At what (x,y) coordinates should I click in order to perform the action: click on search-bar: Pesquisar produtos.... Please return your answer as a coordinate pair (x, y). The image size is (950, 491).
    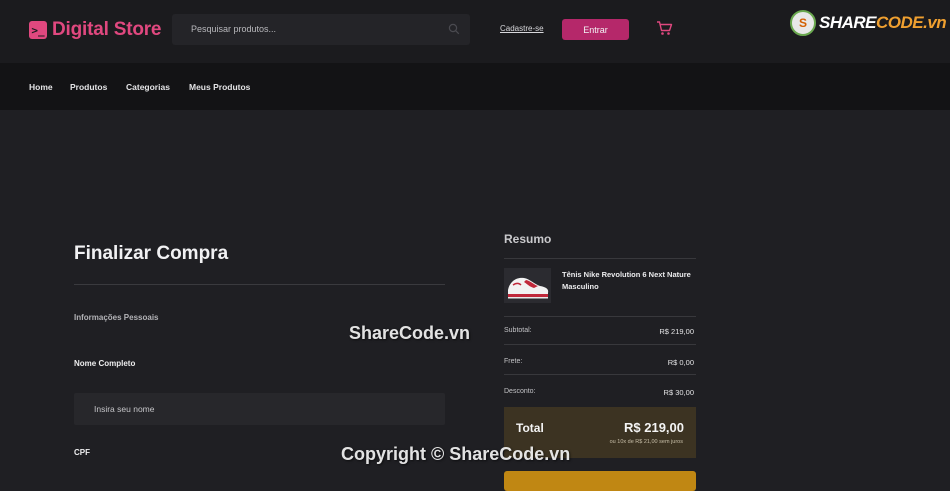
    Looking at the image, I should click on (321, 29).